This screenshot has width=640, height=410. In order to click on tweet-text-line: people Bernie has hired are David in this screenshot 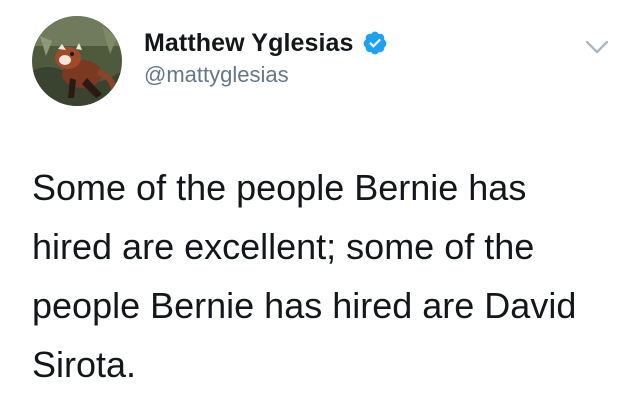, I will do `click(304, 305)`.